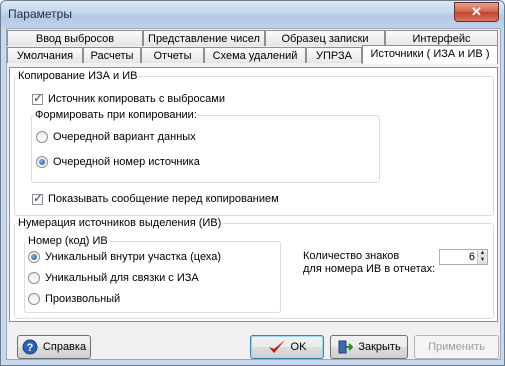 This screenshot has width=505, height=366. Describe the element at coordinates (369, 347) in the screenshot. I see `close-button: Закрыть` at that location.